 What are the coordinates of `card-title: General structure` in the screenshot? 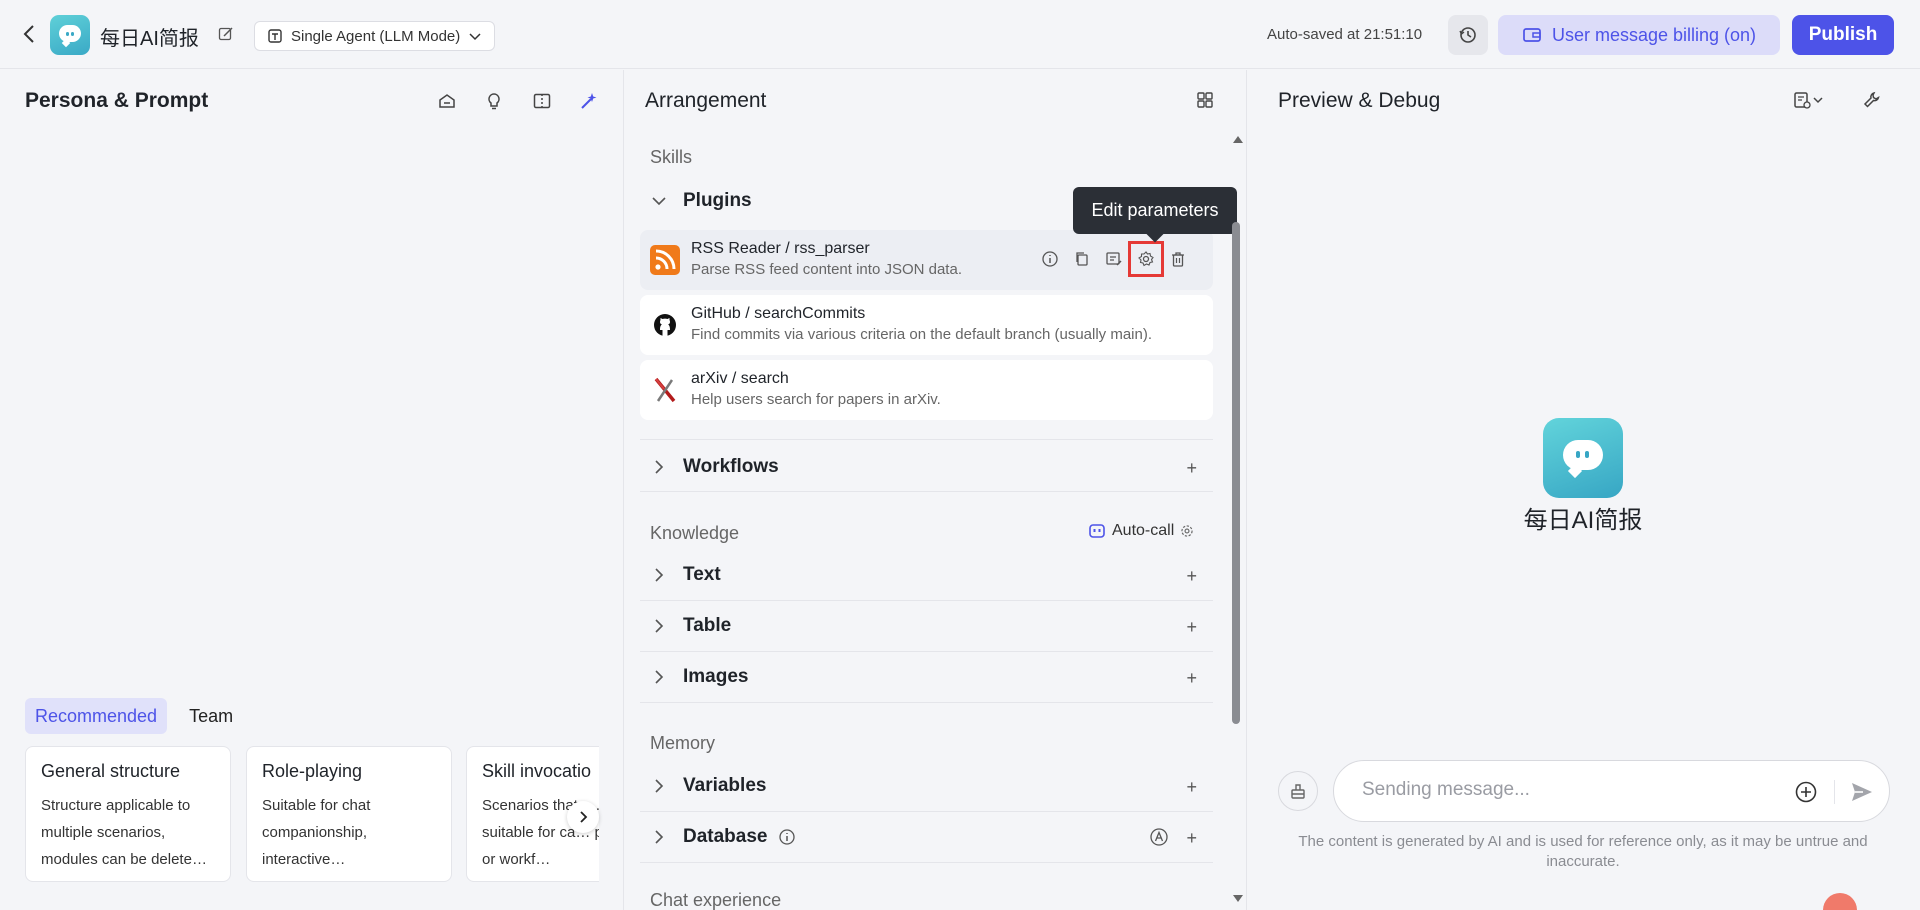 It's located at (111, 771).